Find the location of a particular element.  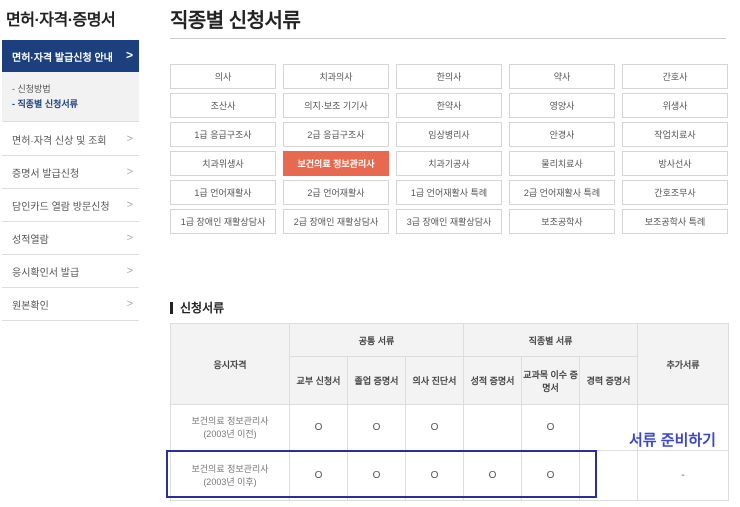

job-button: 위생사 is located at coordinates (675, 105).